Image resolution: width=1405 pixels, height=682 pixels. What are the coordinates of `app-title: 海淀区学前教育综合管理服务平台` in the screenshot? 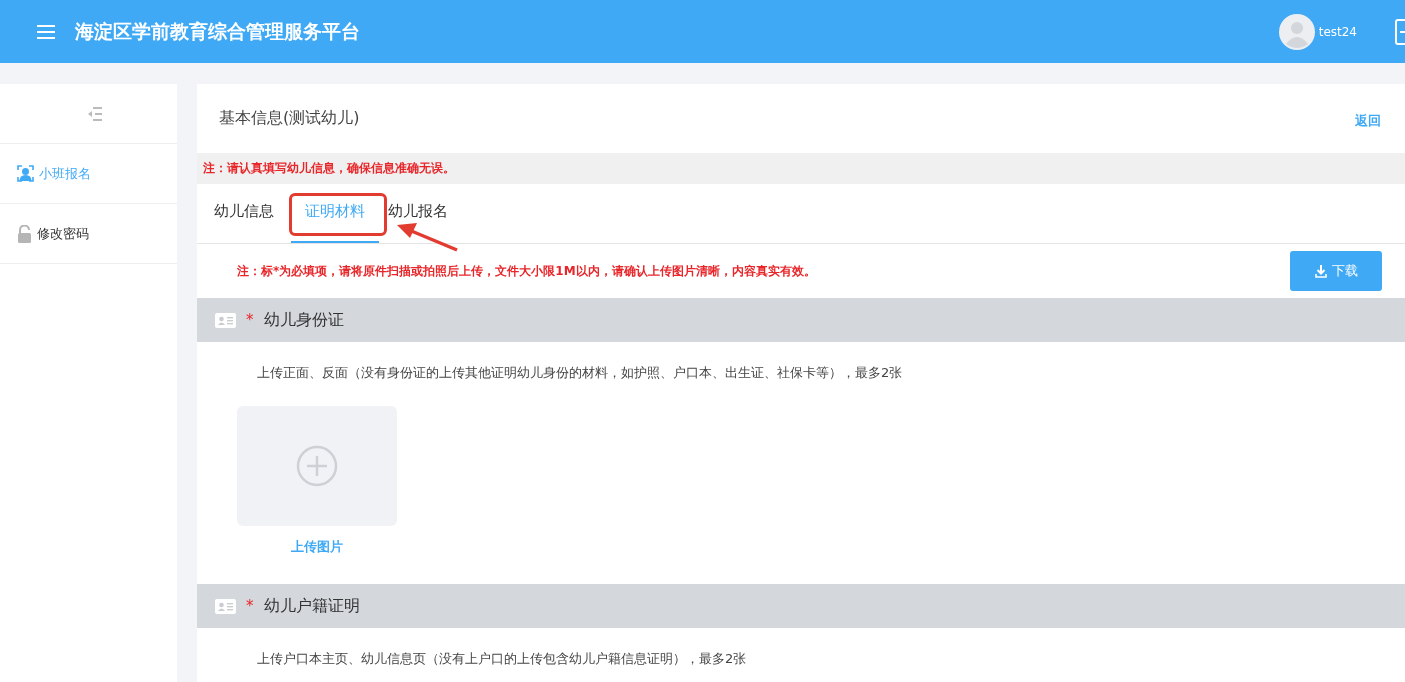 It's located at (217, 31).